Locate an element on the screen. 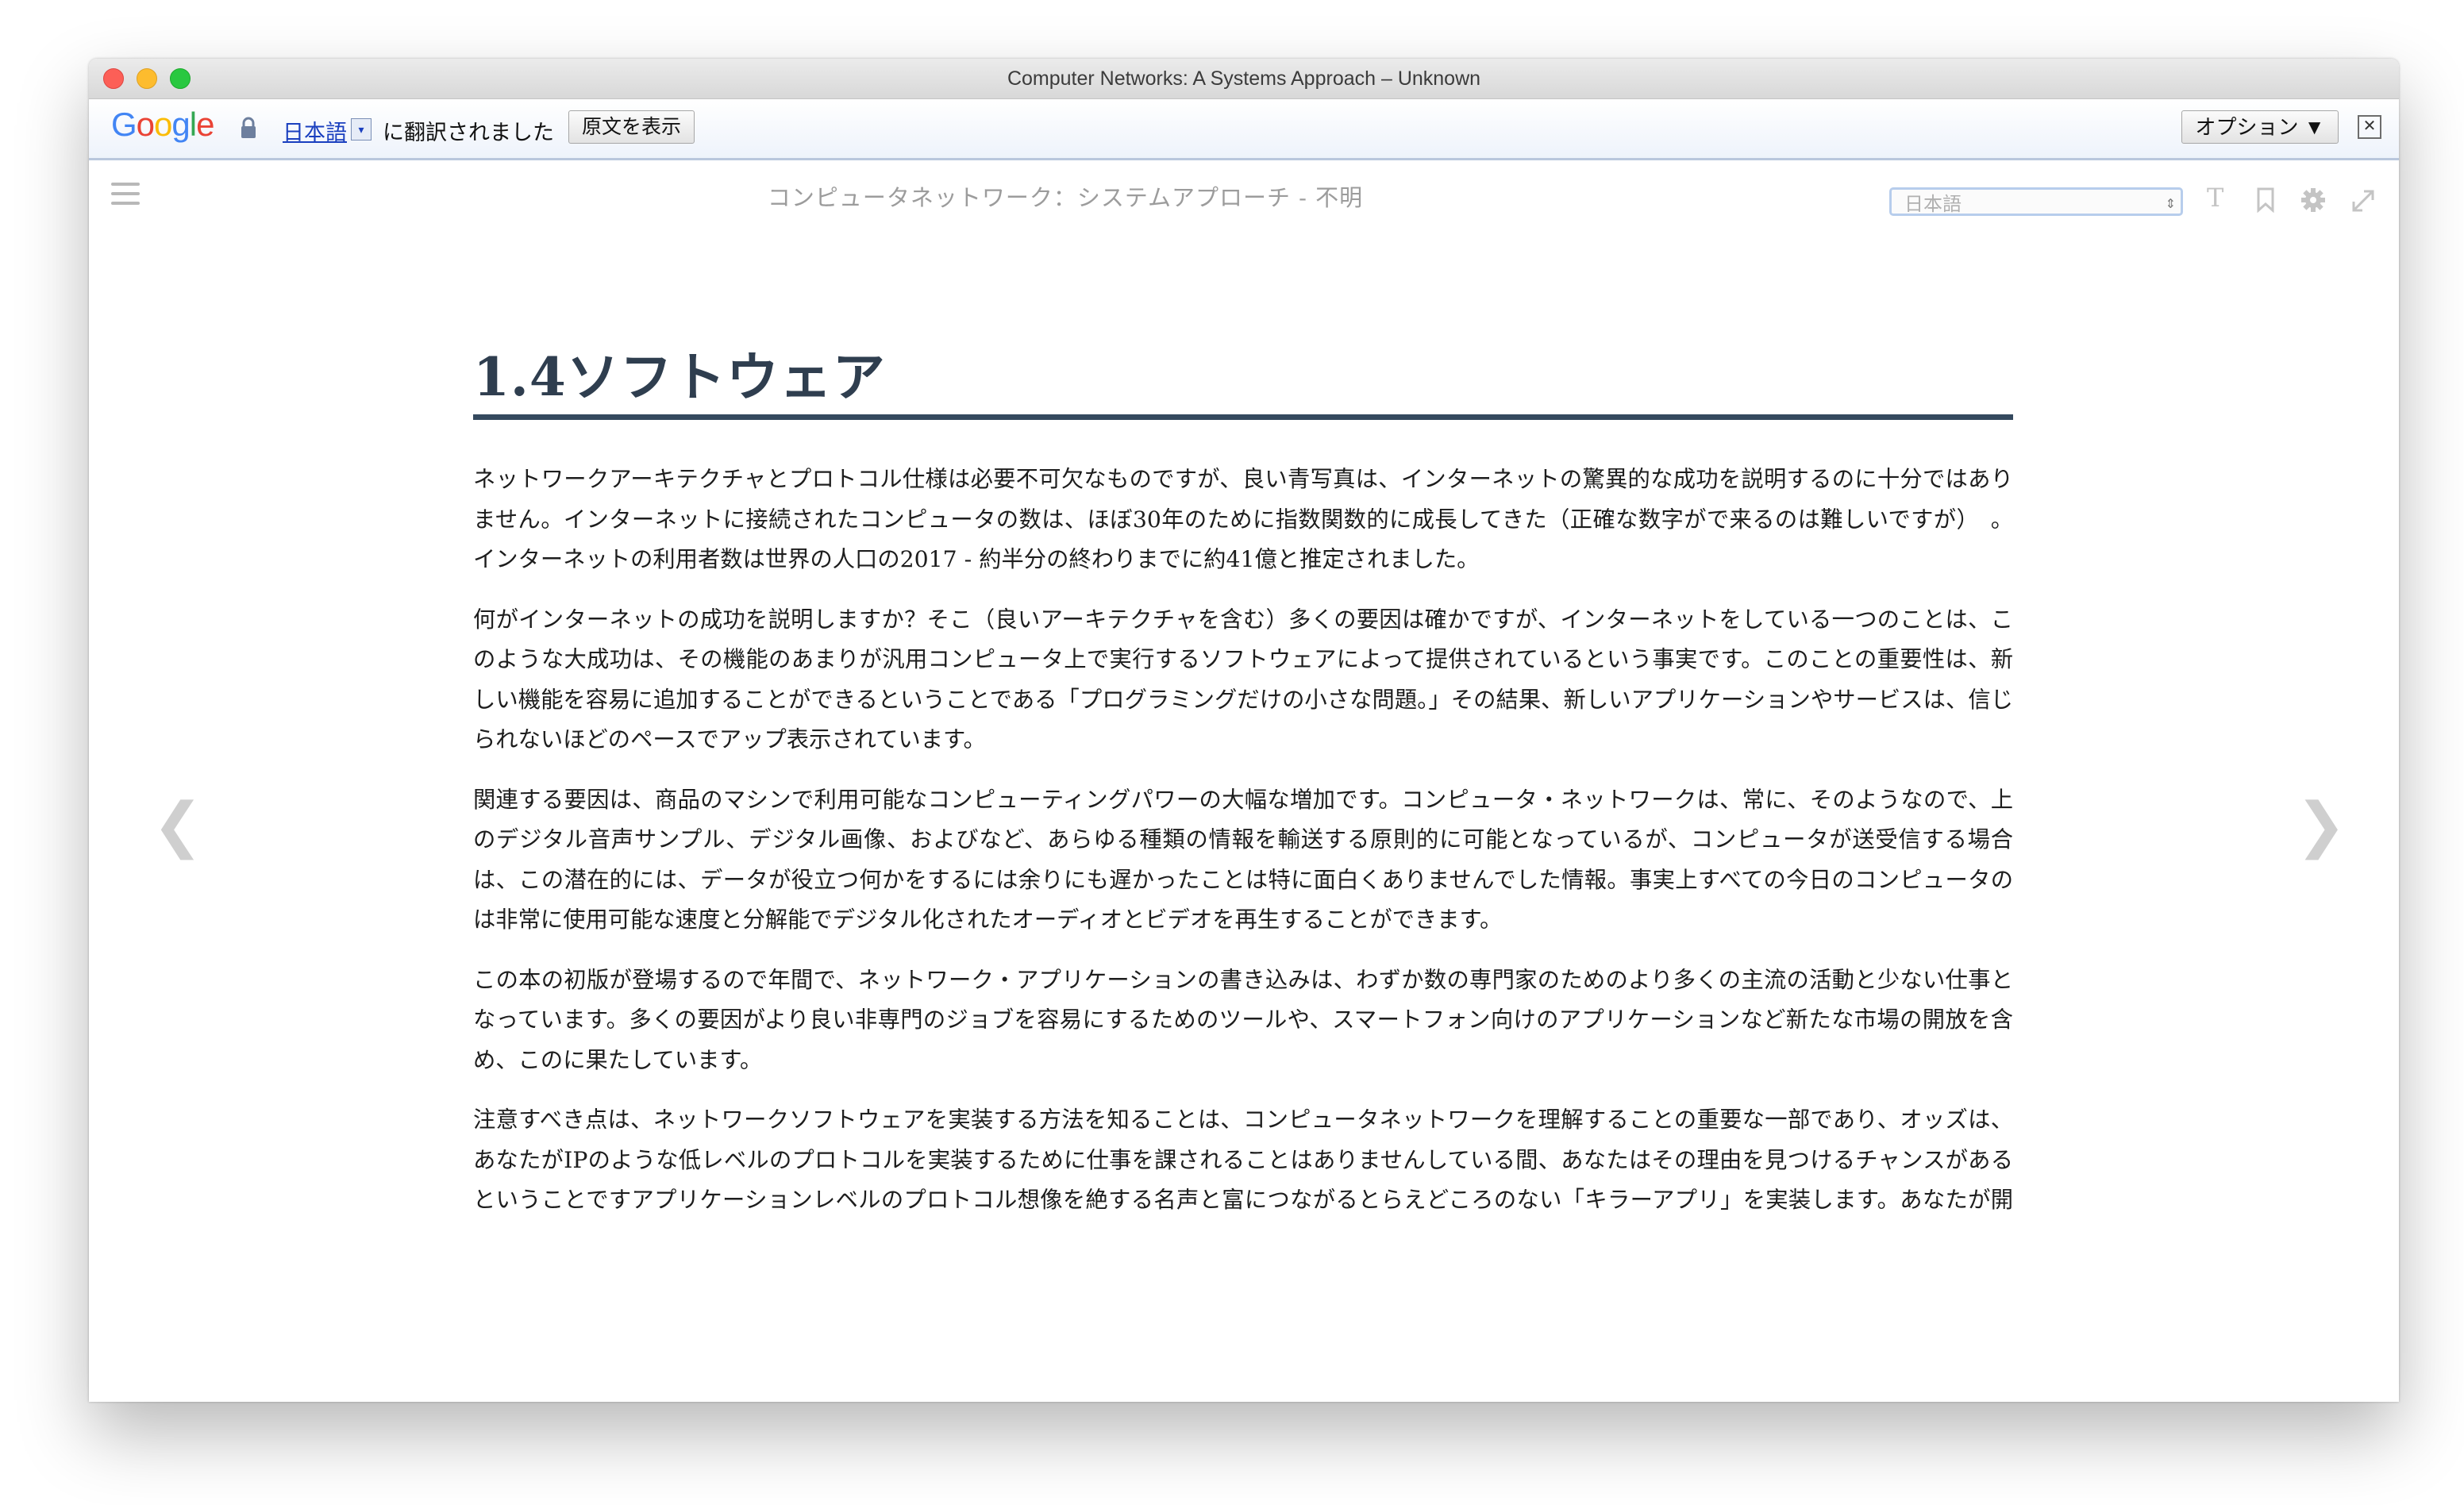  language-select-value: 日本語 is located at coordinates (1933, 204).